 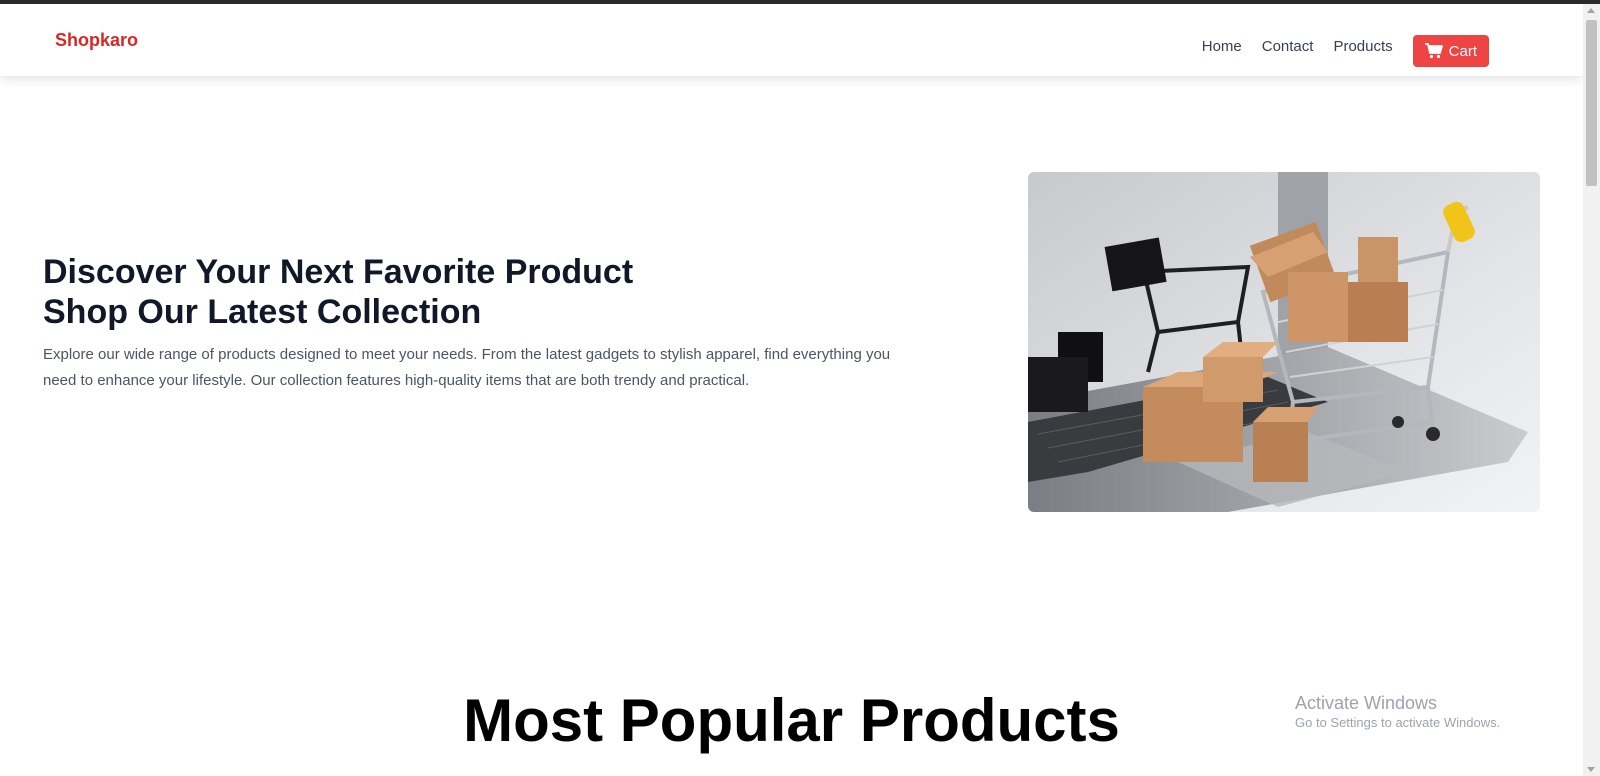 I want to click on shopping-cart-icon, so click(x=1433, y=51).